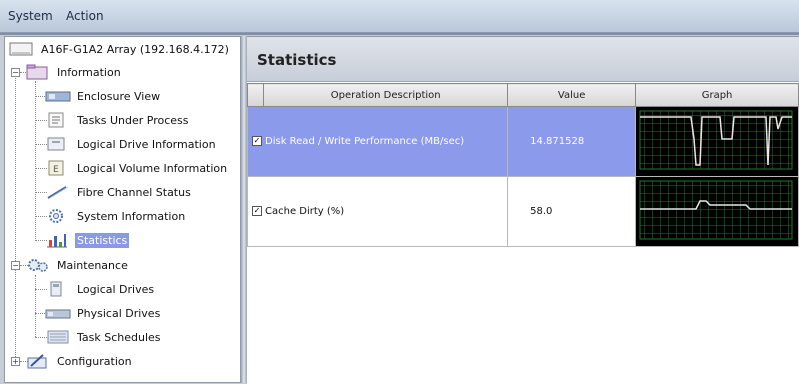  I want to click on svg-text: E, so click(56, 170).